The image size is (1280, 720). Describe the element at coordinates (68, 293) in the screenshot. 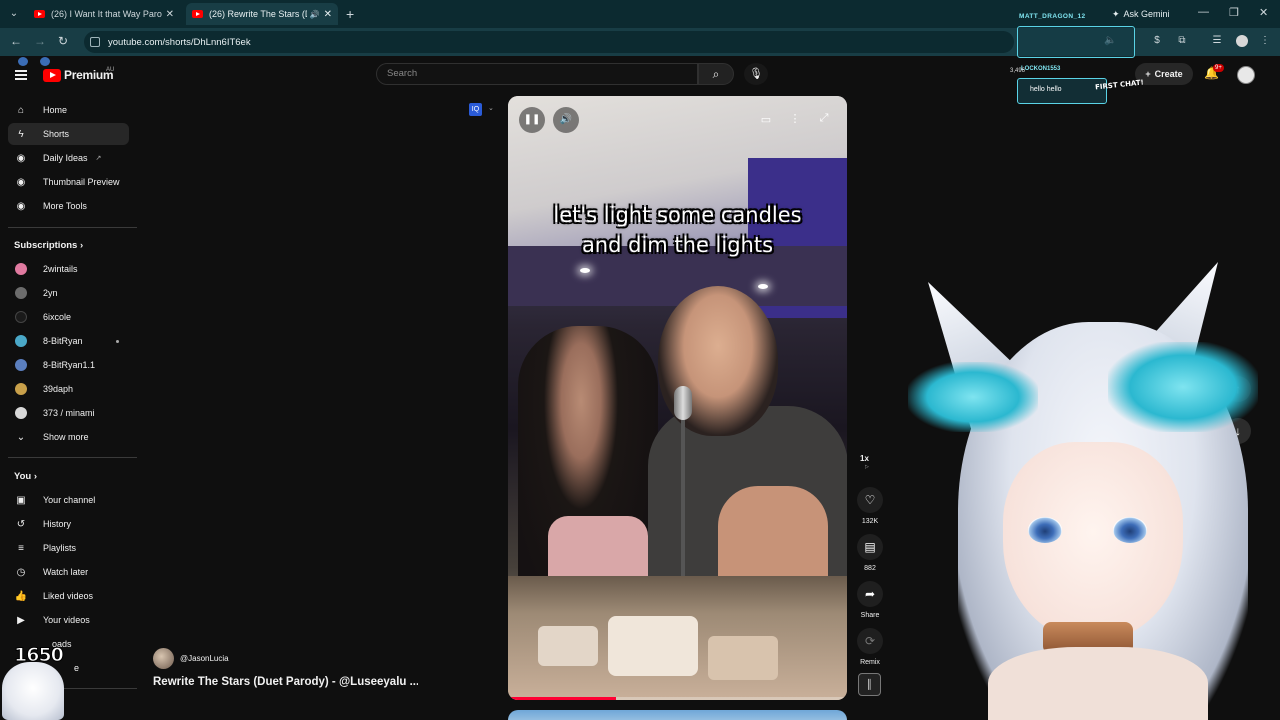

I see `subscription-item: 2yn` at that location.